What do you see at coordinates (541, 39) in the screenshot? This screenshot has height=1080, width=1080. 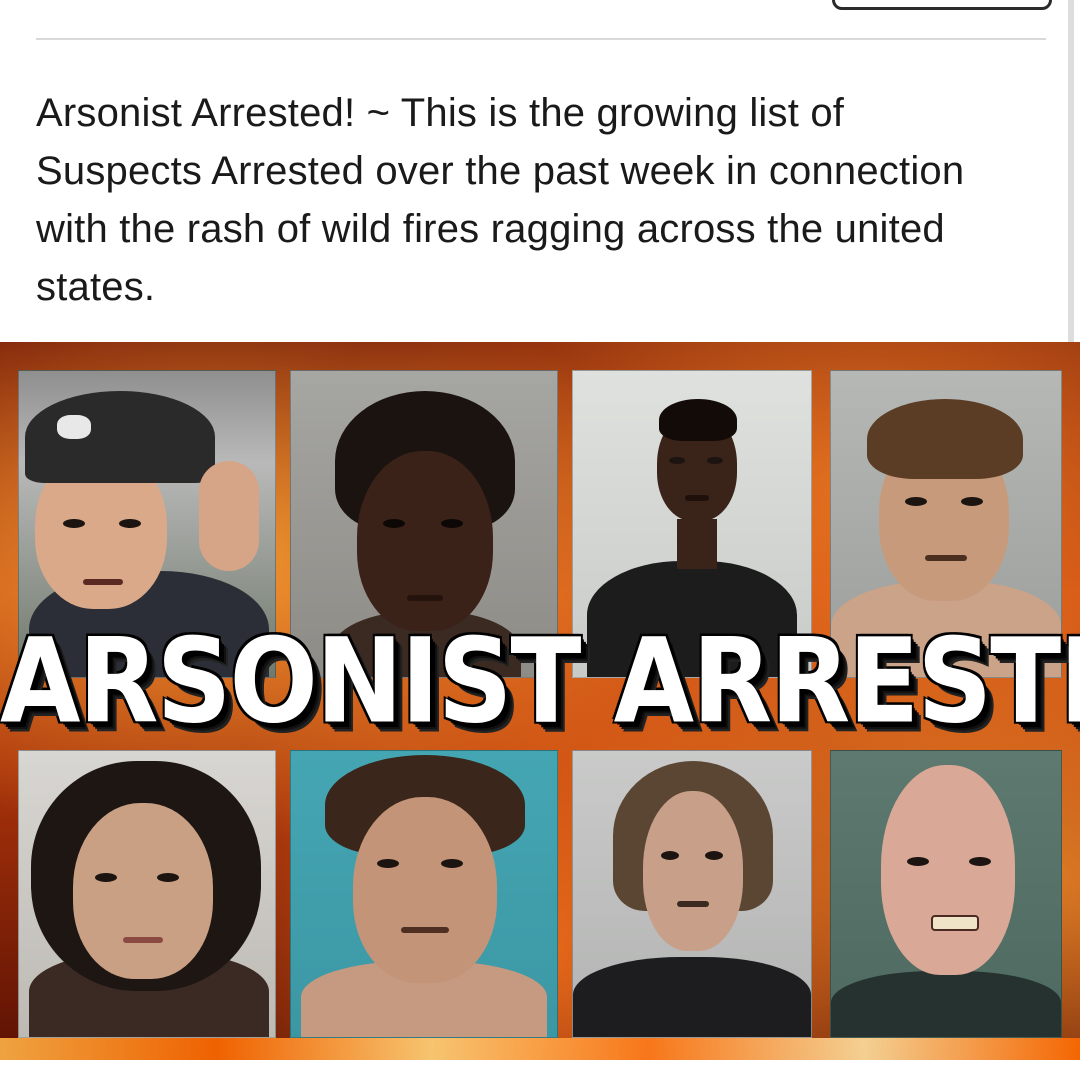 I see `divider` at bounding box center [541, 39].